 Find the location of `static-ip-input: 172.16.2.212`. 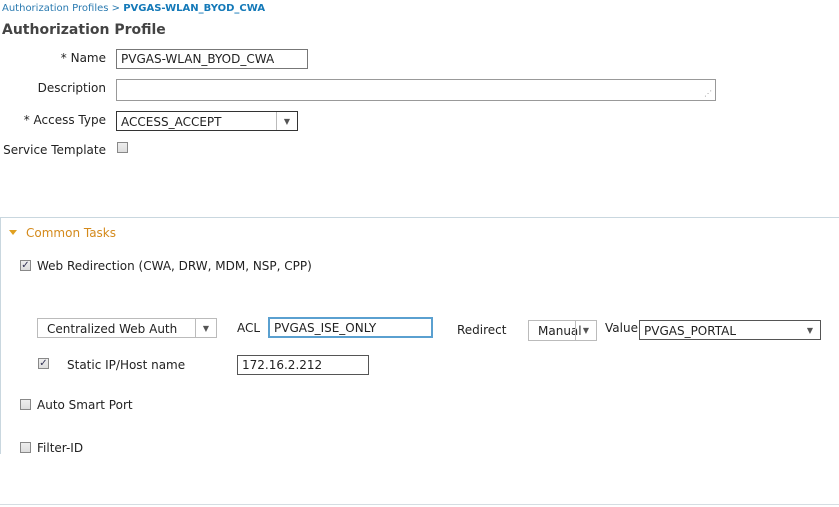

static-ip-input: 172.16.2.212 is located at coordinates (303, 365).